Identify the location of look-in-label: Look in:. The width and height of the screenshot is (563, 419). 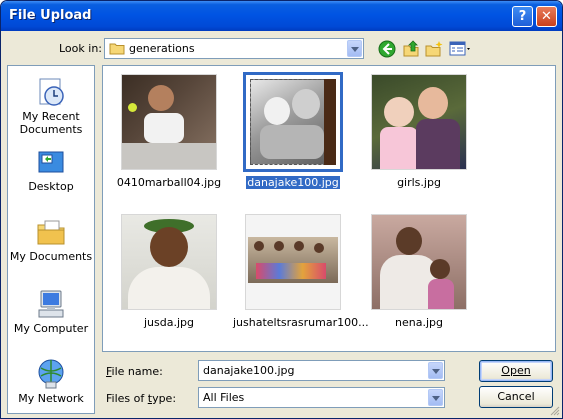
(80, 48).